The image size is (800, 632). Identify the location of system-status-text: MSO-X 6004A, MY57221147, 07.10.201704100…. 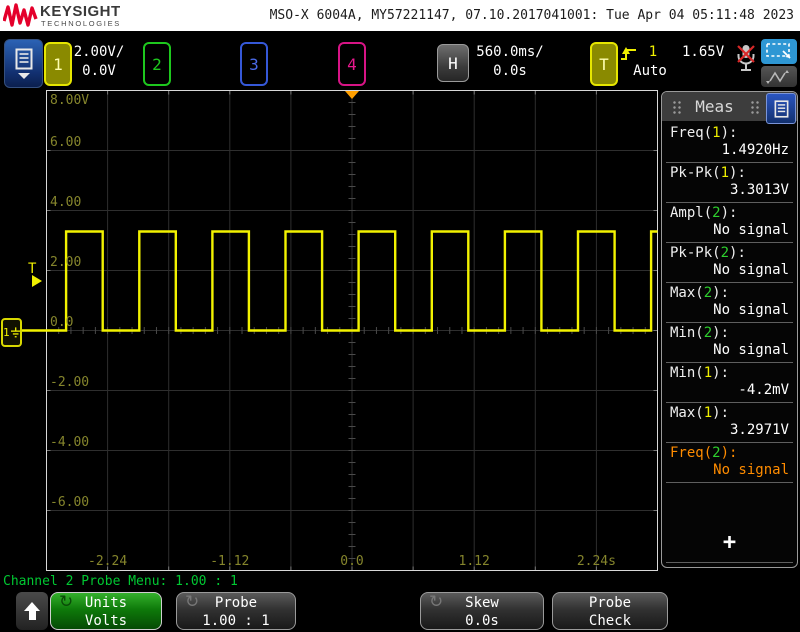
(531, 15).